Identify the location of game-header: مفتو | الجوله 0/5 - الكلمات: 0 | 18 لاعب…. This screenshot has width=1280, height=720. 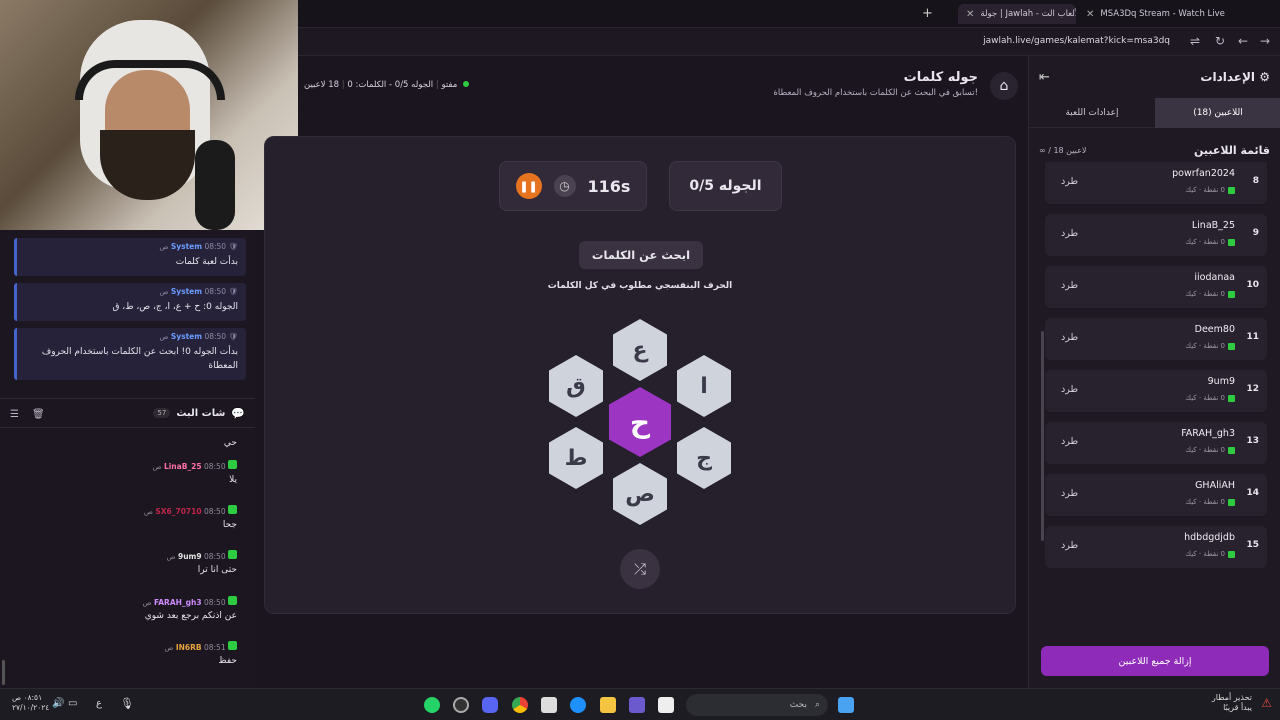
(663, 83).